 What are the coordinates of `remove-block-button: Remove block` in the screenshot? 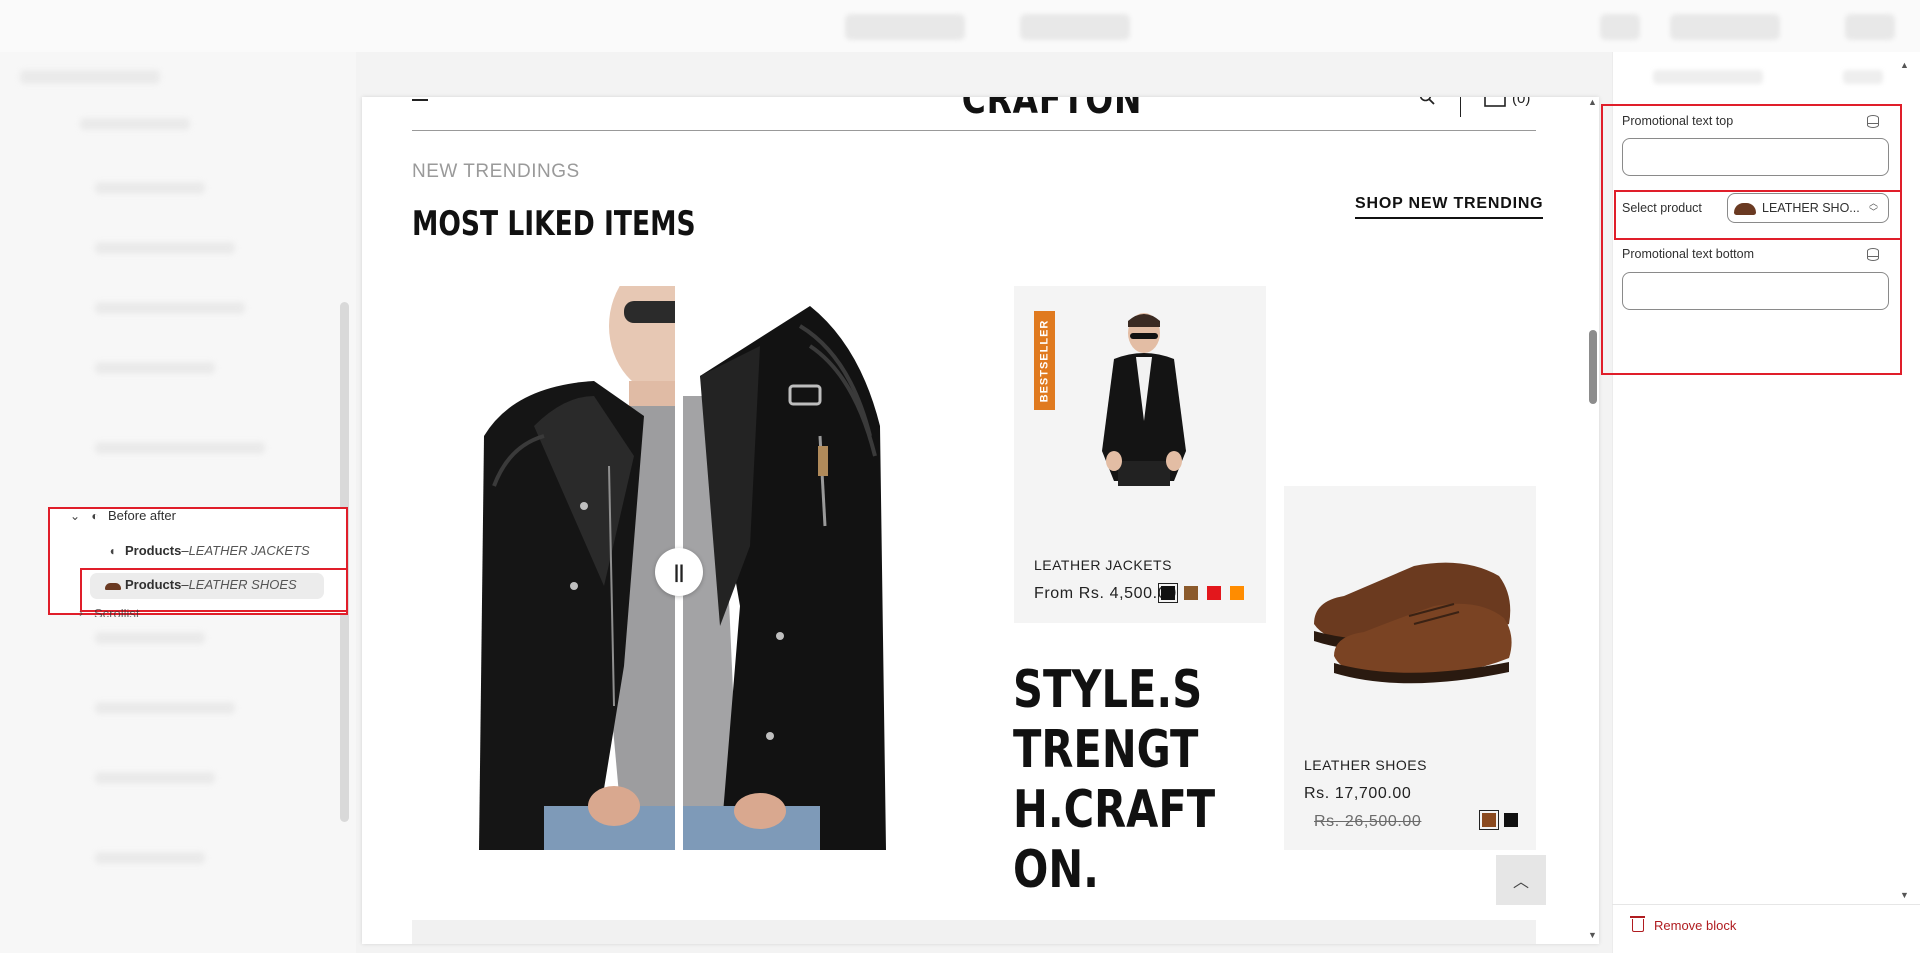 It's located at (1683, 924).